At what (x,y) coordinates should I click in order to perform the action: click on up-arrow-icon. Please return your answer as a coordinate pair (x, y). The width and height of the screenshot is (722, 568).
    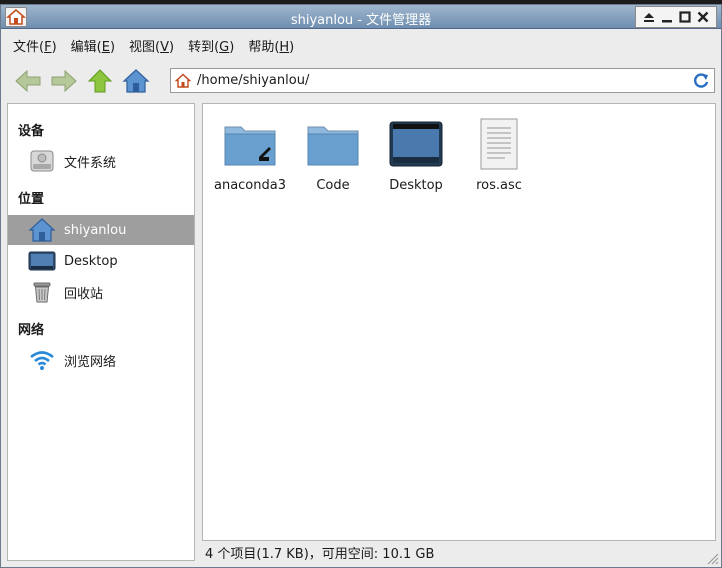
    Looking at the image, I should click on (100, 81).